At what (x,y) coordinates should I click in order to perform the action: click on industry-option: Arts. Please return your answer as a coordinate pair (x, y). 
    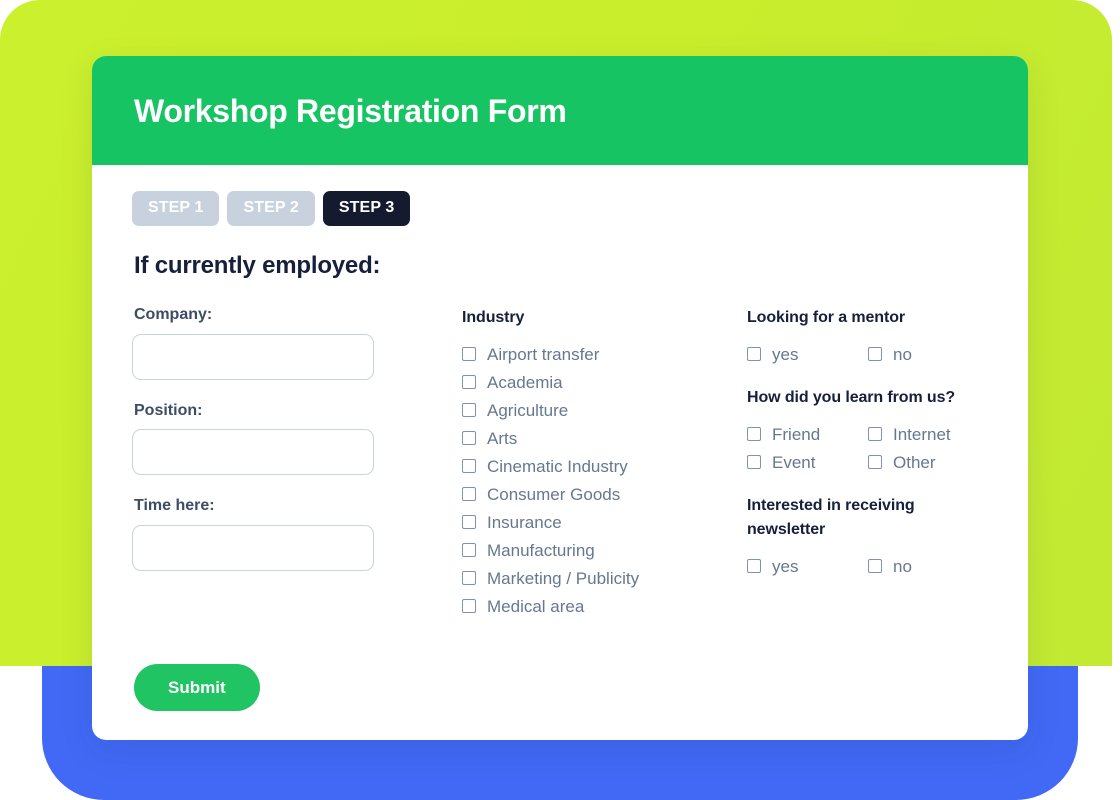
    Looking at the image, I should click on (604, 438).